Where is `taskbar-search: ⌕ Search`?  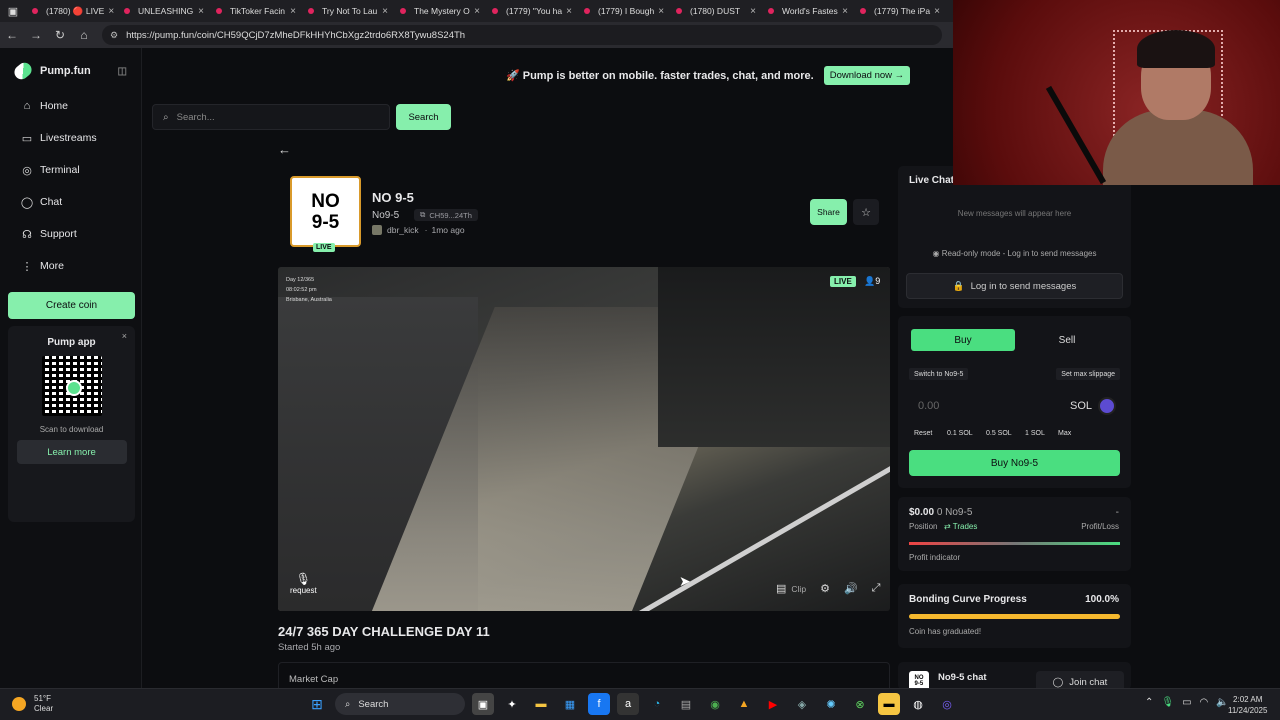
taskbar-search: ⌕ Search is located at coordinates (400, 704).